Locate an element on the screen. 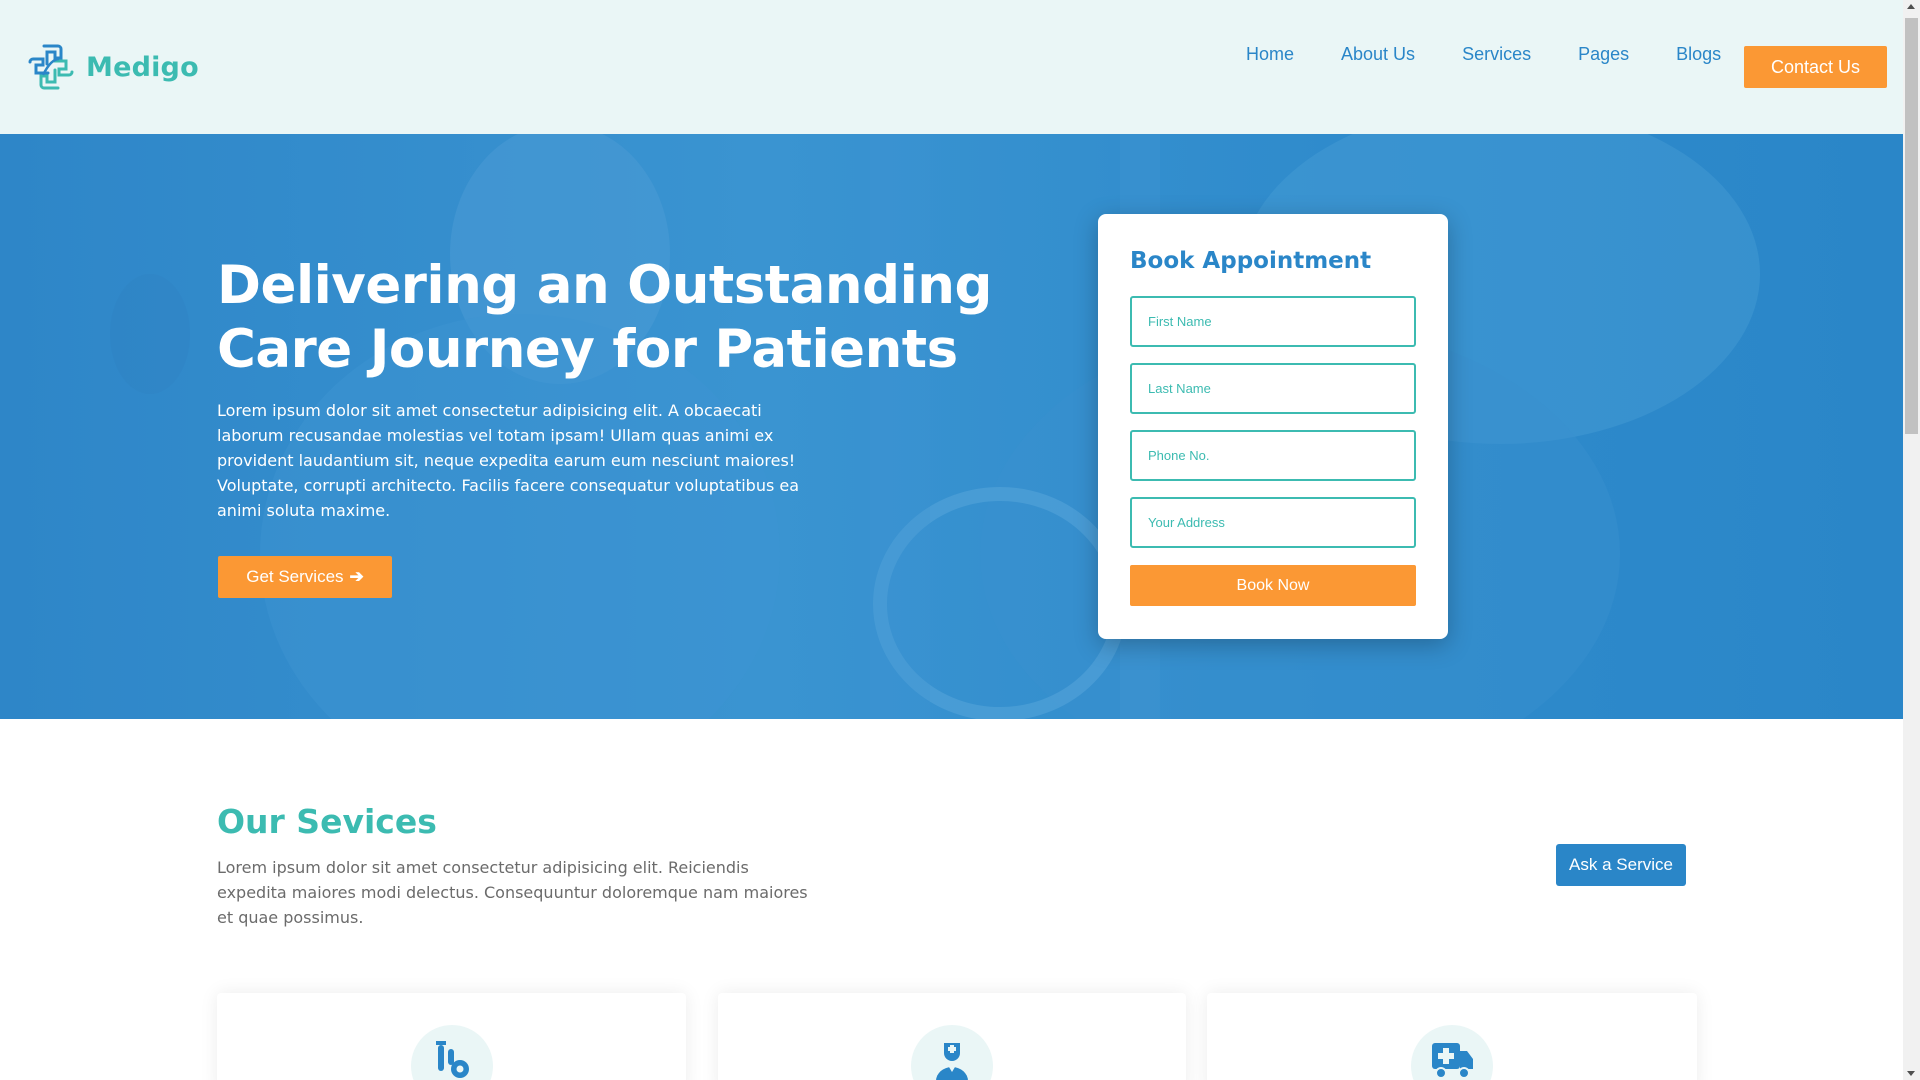 Image resolution: width=1920 pixels, height=1080 pixels. service-card-doctor is located at coordinates (952, 1036).